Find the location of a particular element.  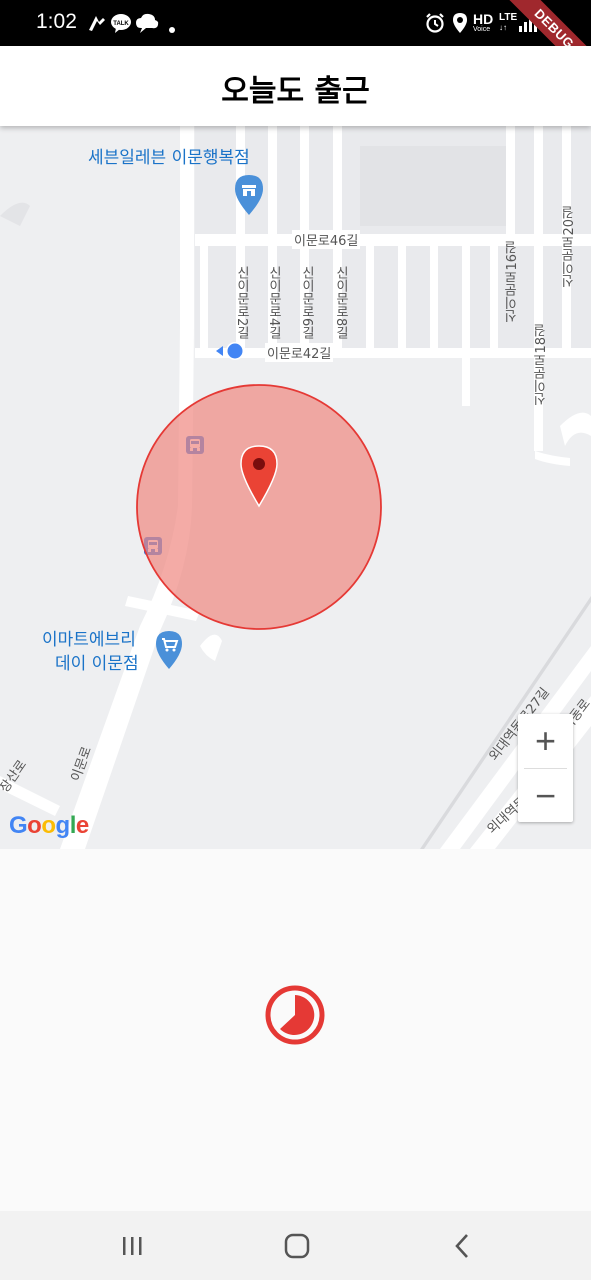

app-bar: 오늘도 출근 is located at coordinates (295, 86).